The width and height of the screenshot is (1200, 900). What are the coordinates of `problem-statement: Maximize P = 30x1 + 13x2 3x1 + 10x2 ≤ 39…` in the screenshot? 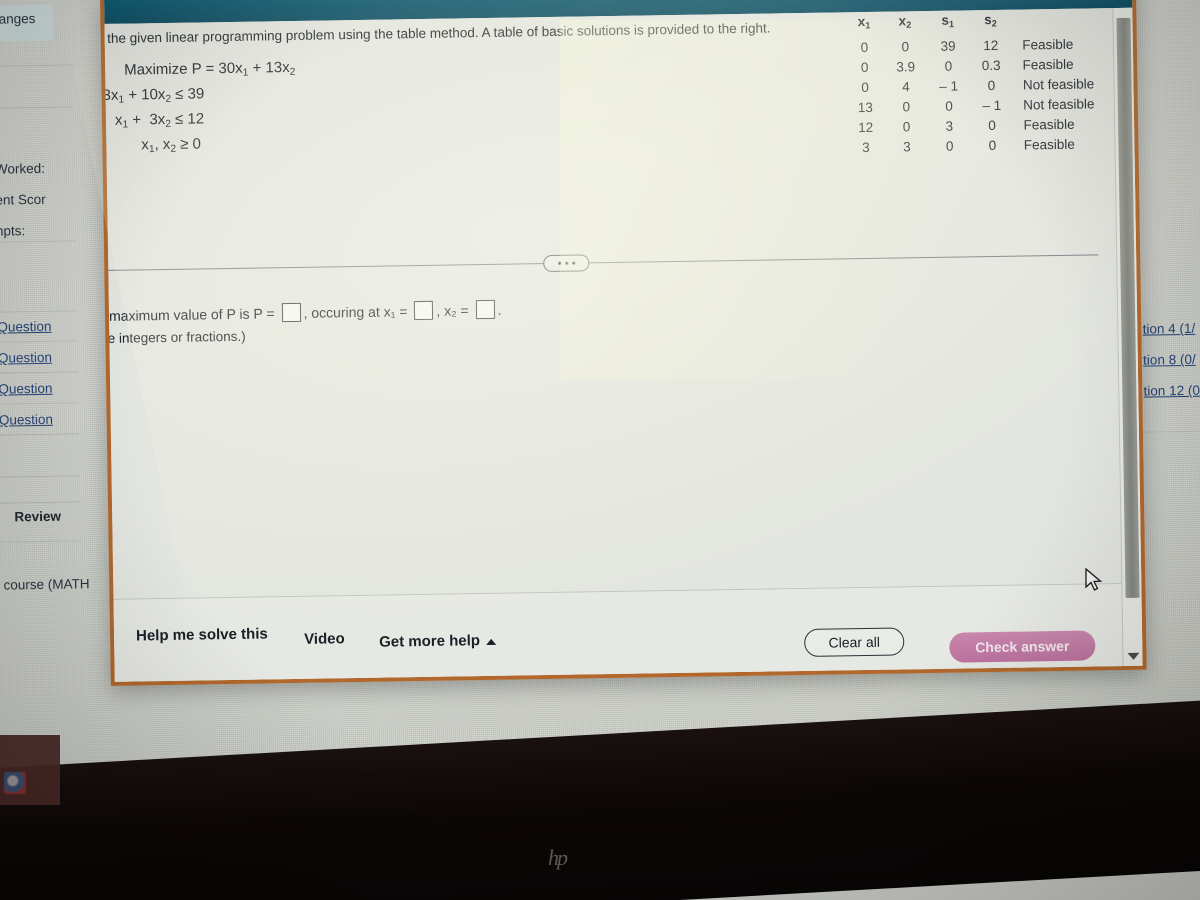 It's located at (199, 110).